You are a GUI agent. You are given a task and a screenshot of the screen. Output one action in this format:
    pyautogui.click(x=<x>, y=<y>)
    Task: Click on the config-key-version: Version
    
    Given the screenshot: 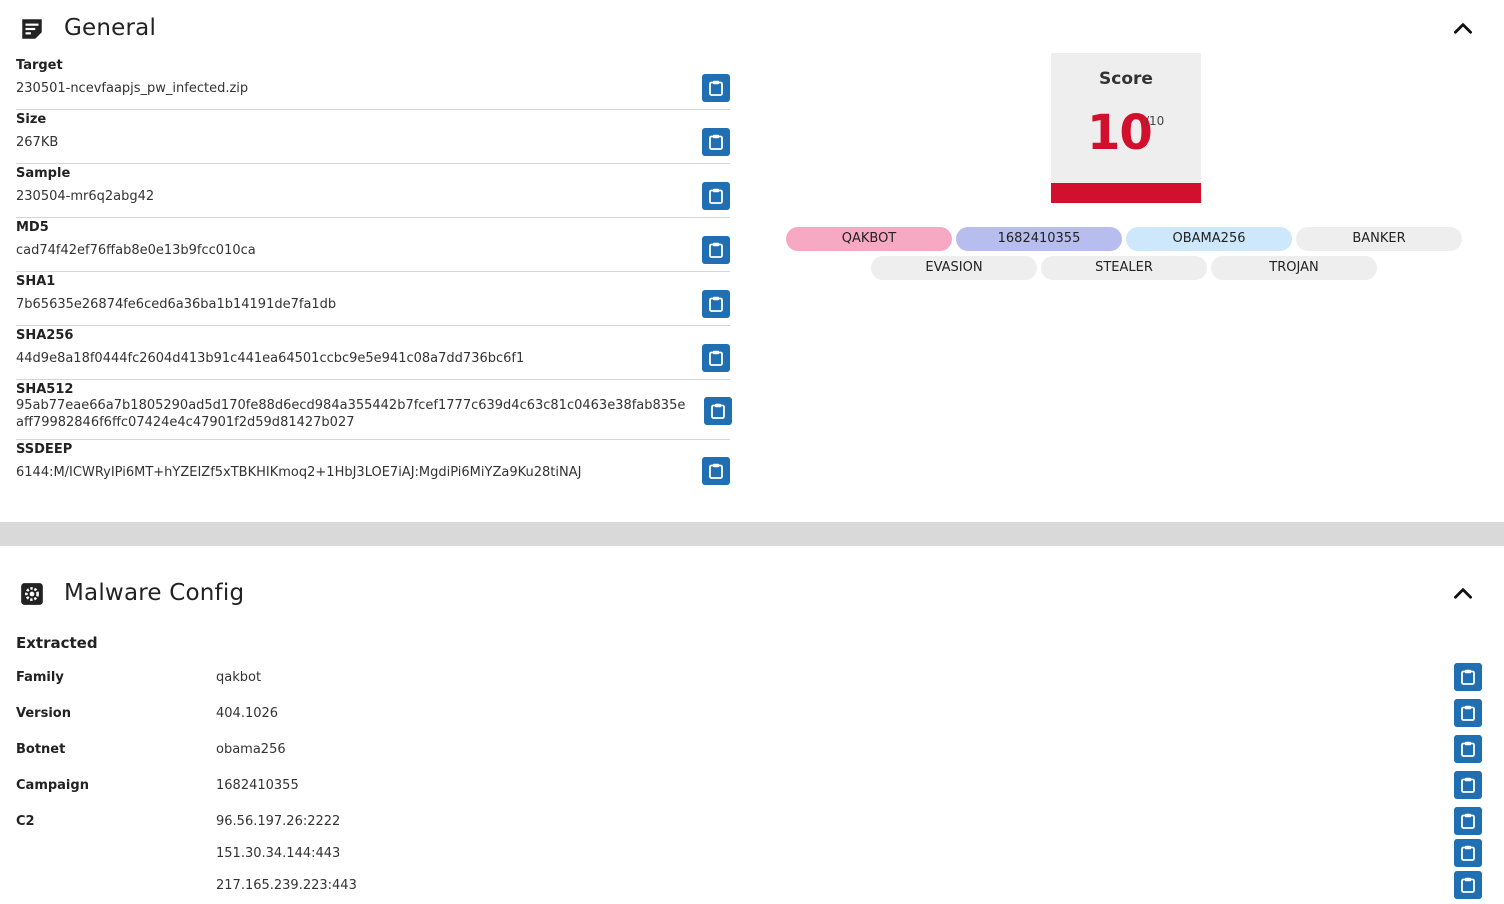 What is the action you would take?
    pyautogui.click(x=43, y=713)
    